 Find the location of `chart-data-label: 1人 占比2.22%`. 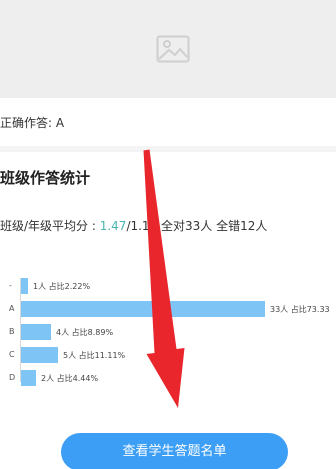

chart-data-label: 1人 占比2.22% is located at coordinates (62, 286).